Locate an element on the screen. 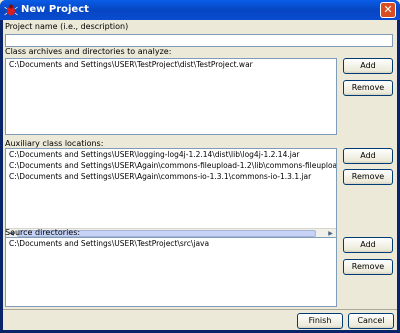 This screenshot has height=333, width=400. cancel-button: Cancel is located at coordinates (371, 321).